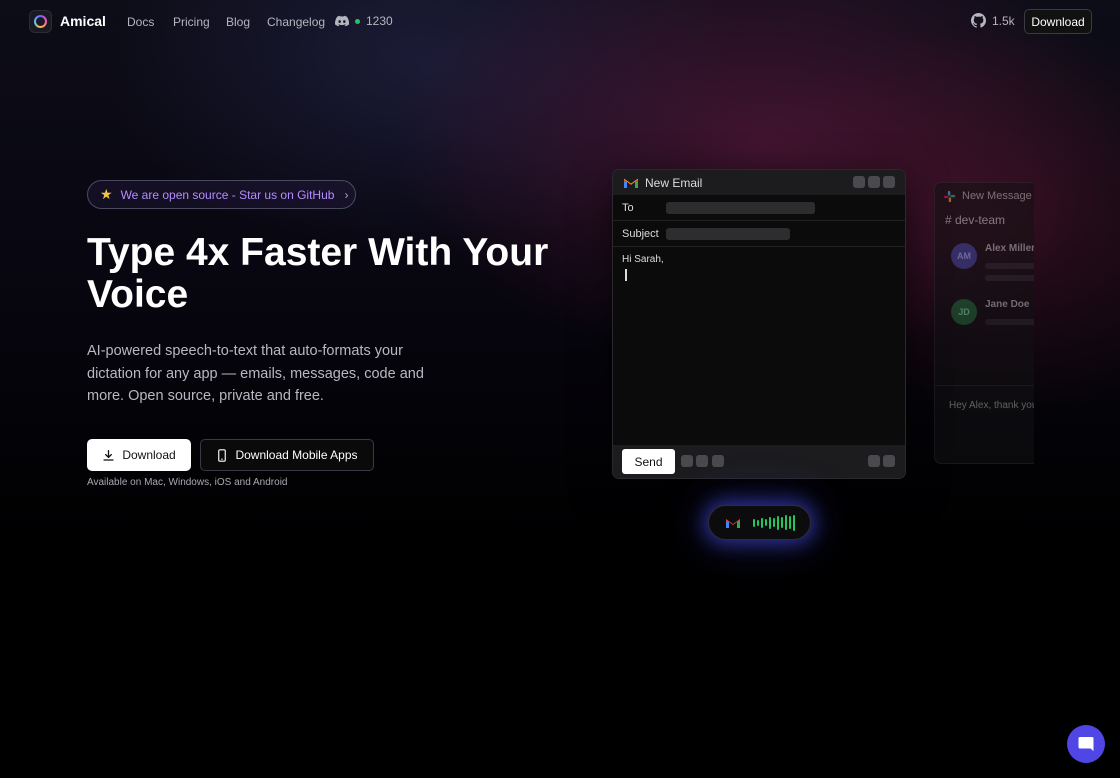 The image size is (1120, 778). I want to click on chat-support-button, so click(1086, 744).